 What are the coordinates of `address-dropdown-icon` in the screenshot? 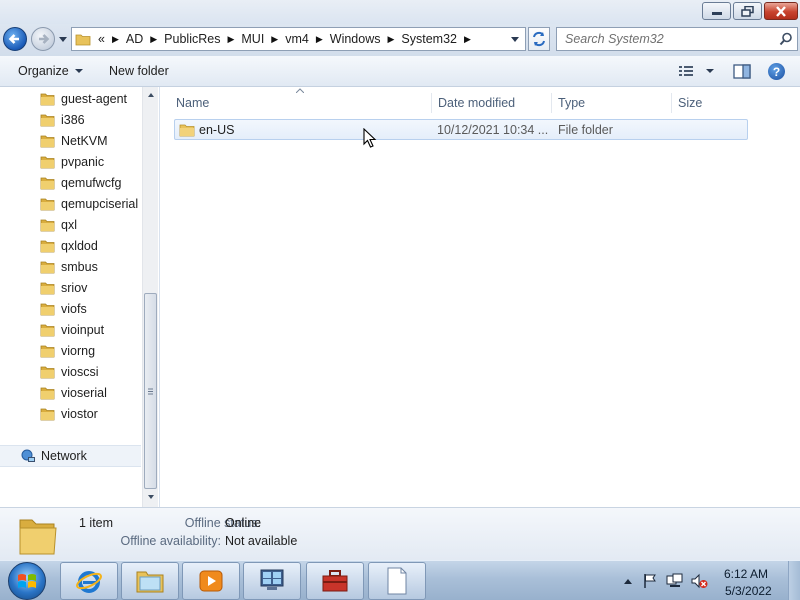 It's located at (515, 39).